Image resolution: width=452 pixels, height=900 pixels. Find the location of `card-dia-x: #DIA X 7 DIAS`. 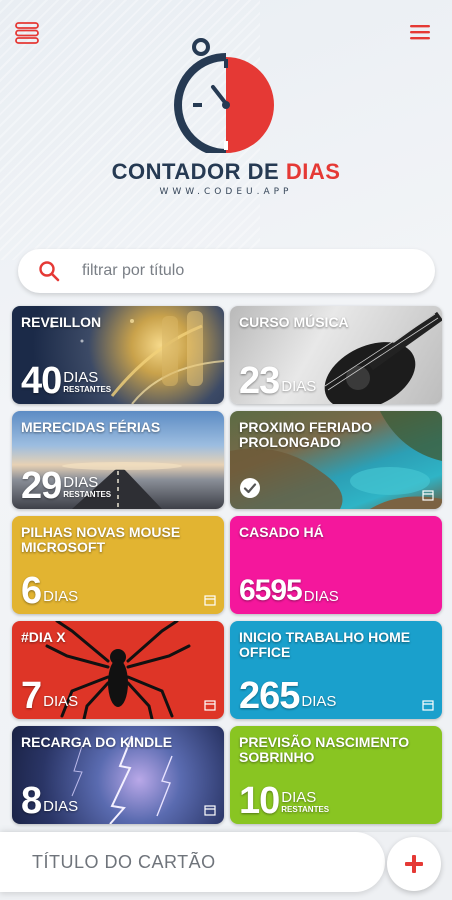

card-dia-x: #DIA X 7 DIAS is located at coordinates (118, 670).